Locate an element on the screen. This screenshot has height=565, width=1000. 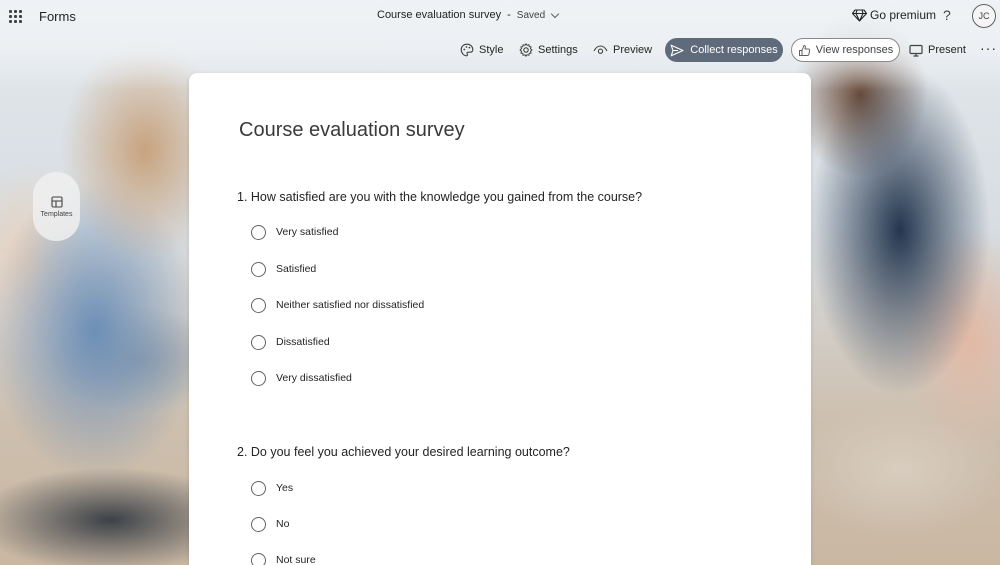
chevron-down-icon is located at coordinates (555, 13).